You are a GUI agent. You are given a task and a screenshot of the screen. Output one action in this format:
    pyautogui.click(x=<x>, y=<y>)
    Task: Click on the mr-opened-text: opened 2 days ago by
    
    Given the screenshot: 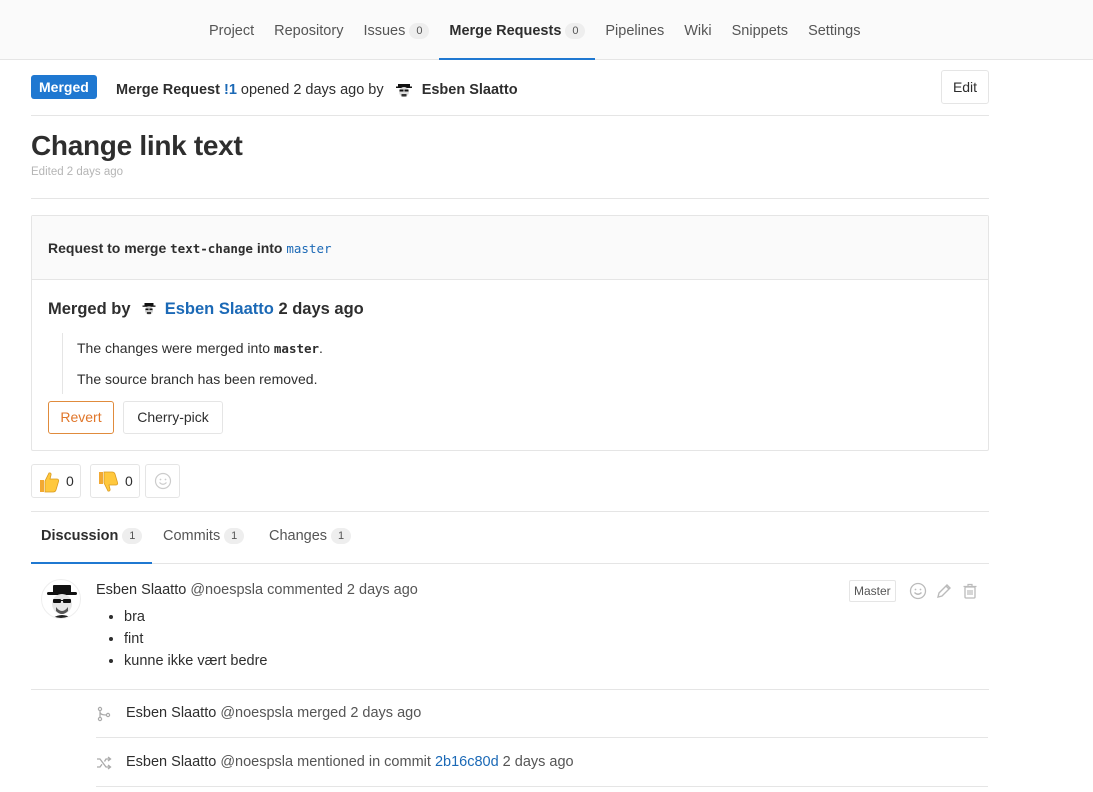 What is the action you would take?
    pyautogui.click(x=312, y=90)
    